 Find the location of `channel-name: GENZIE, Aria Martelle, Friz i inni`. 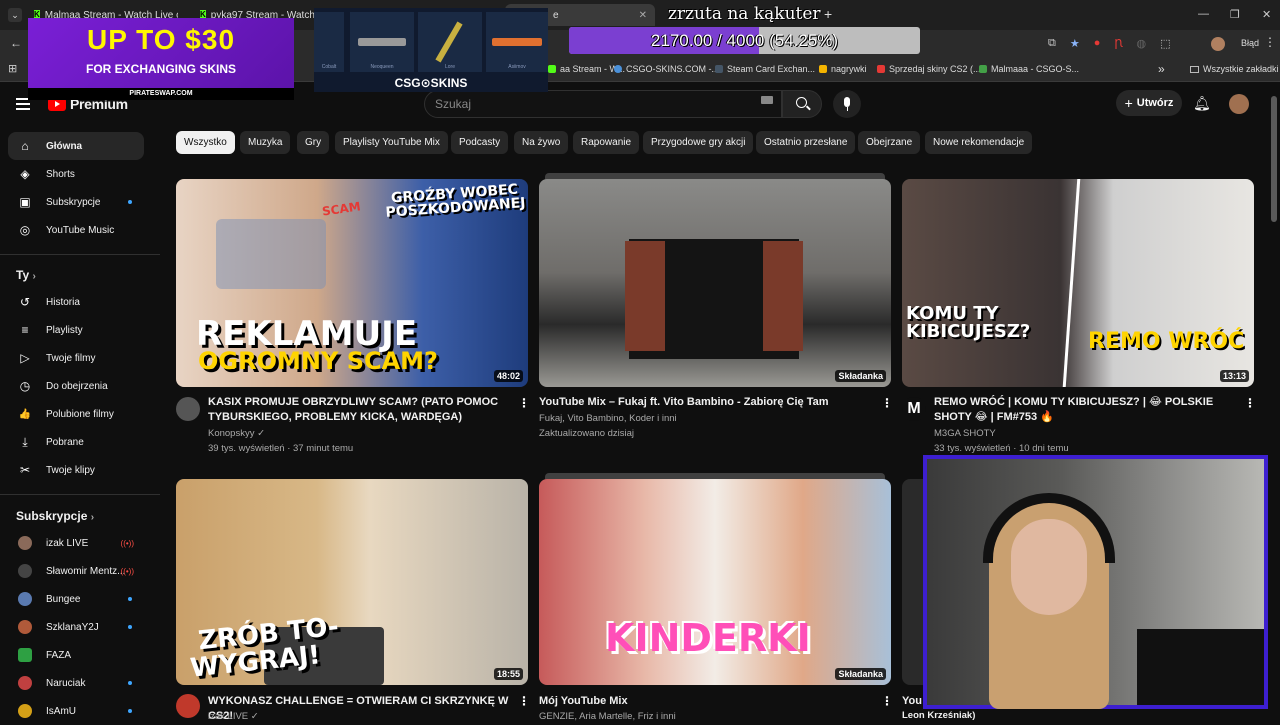

channel-name: GENZIE, Aria Martelle, Friz i inni is located at coordinates (607, 716).